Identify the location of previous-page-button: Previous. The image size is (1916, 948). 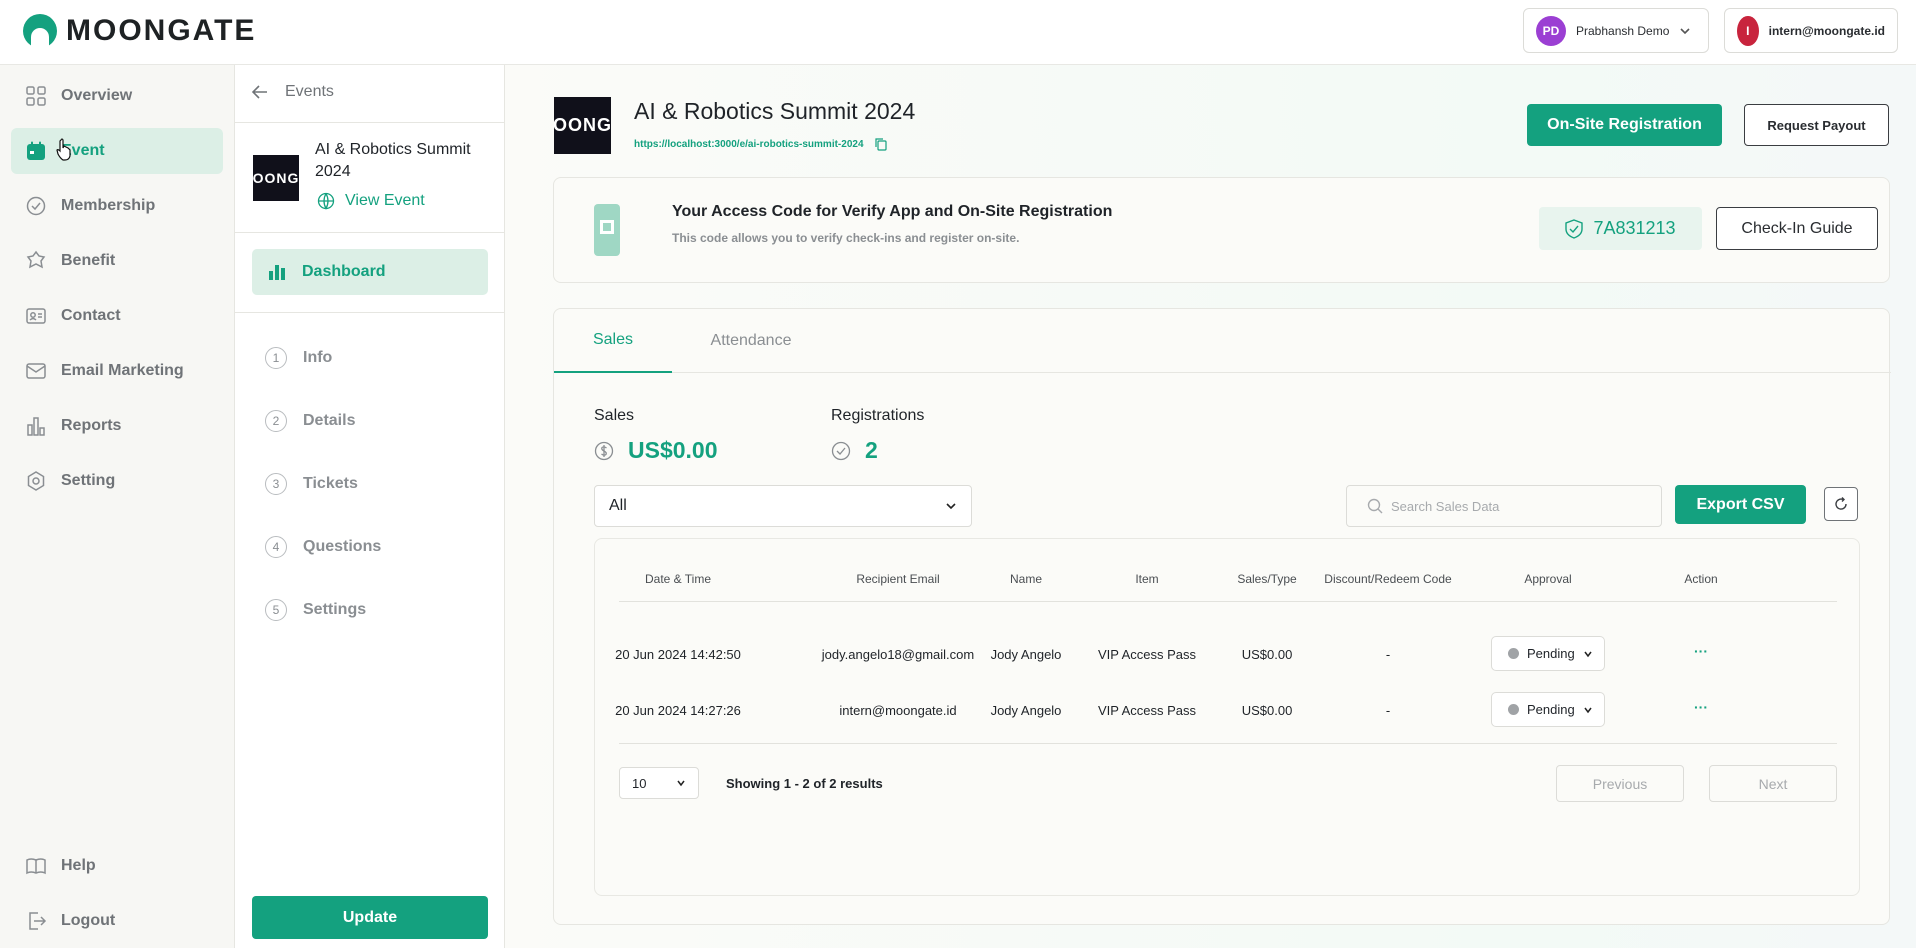
(1620, 783).